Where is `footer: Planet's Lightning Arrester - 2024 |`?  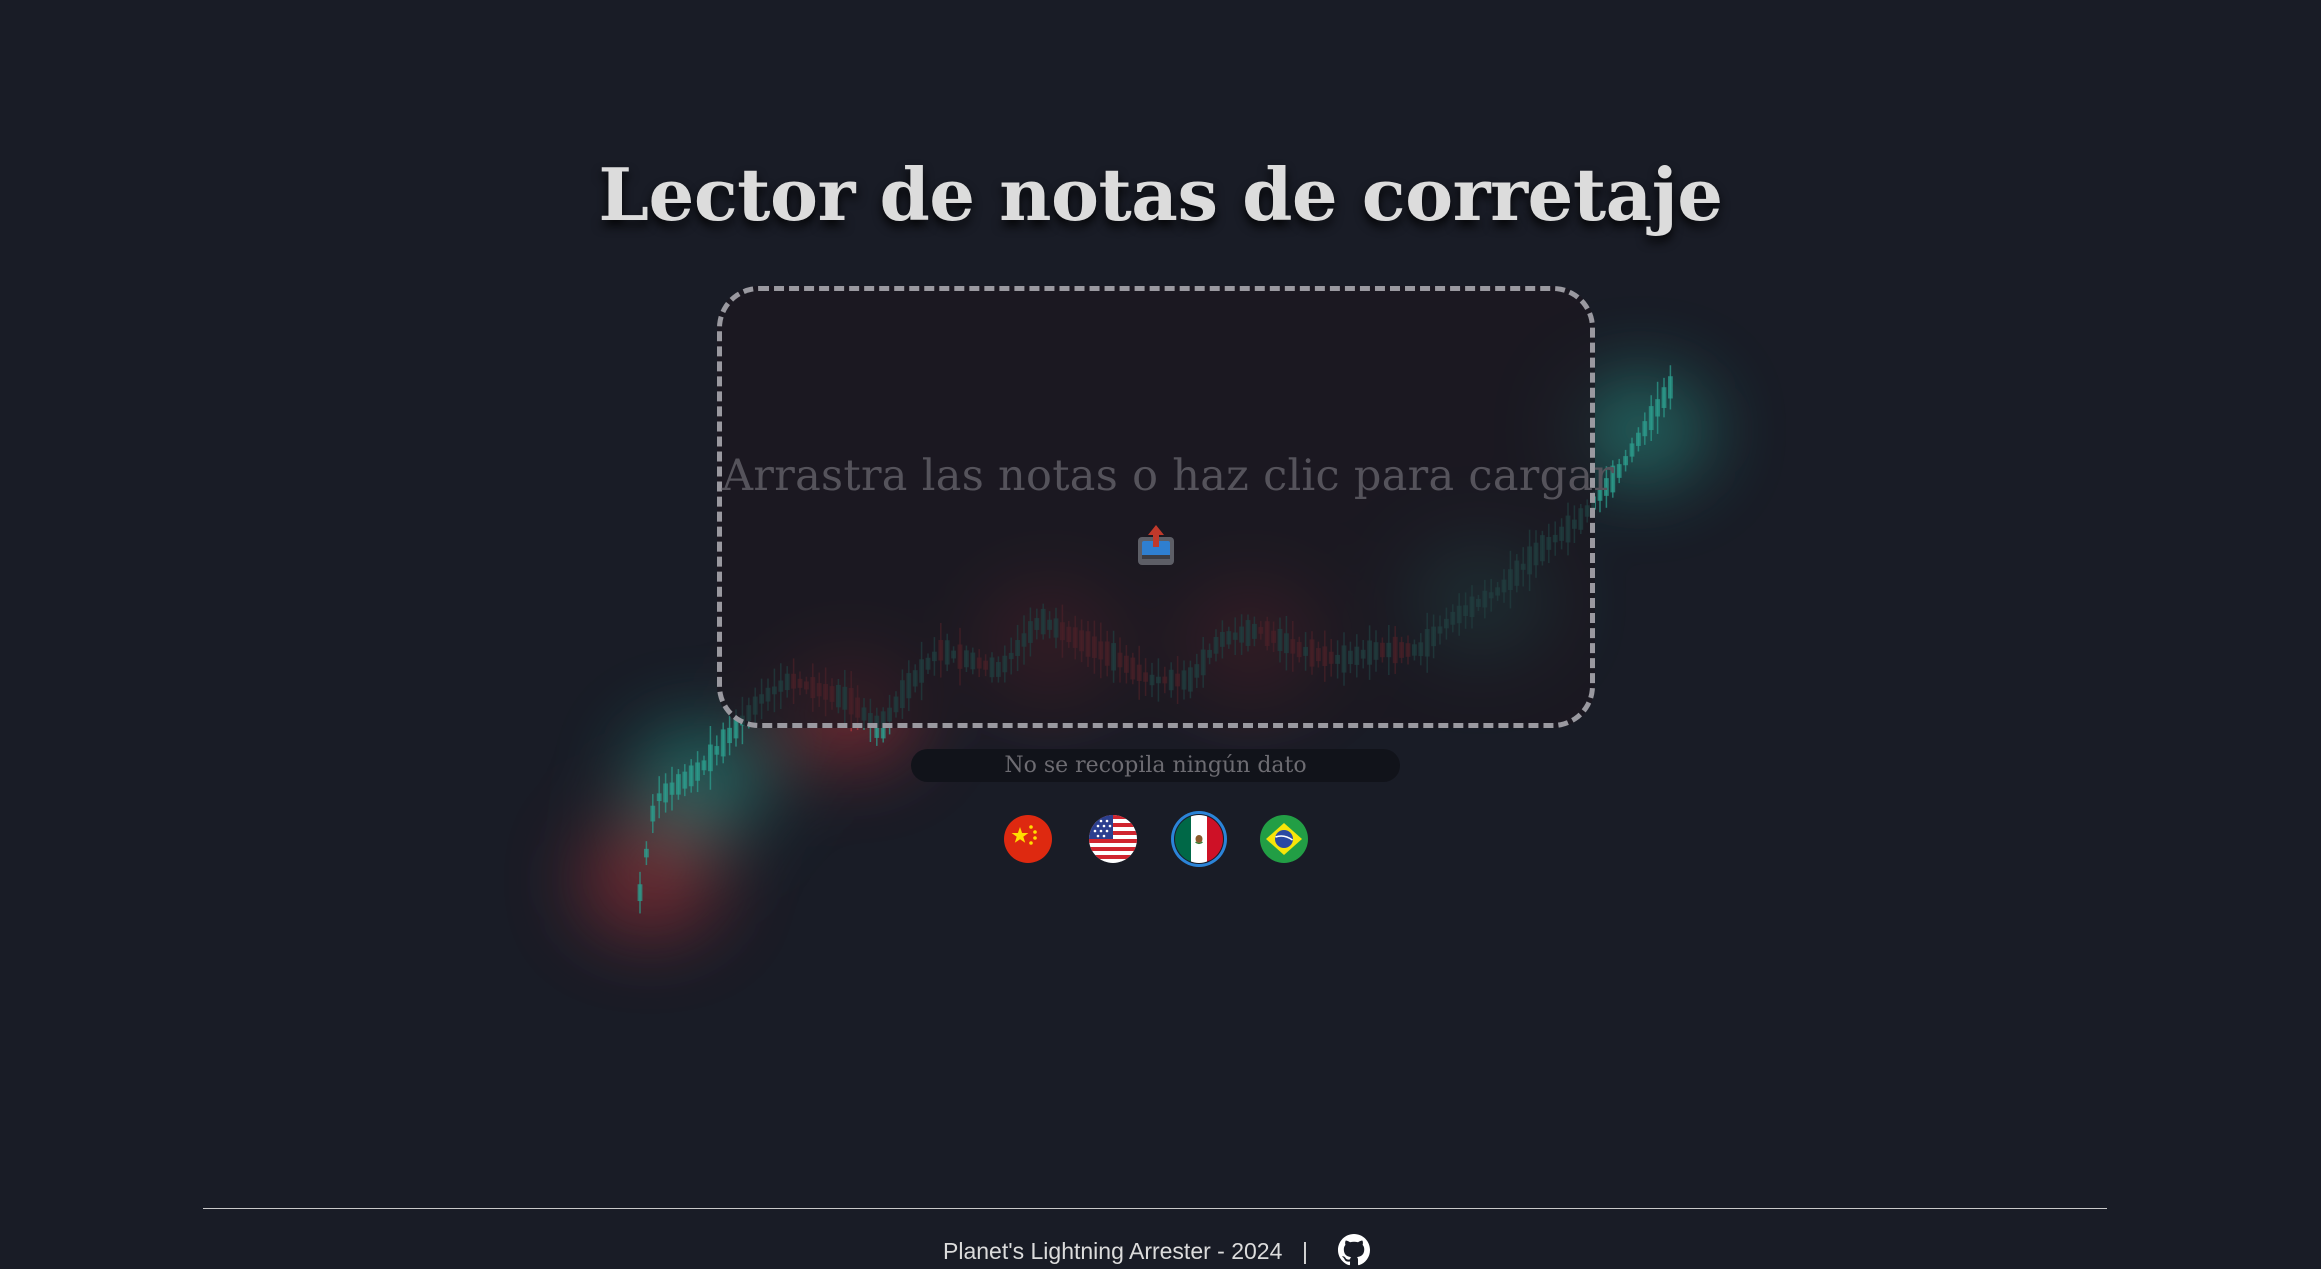
footer: Planet's Lightning Arrester - 2024 | is located at coordinates (1160, 1250).